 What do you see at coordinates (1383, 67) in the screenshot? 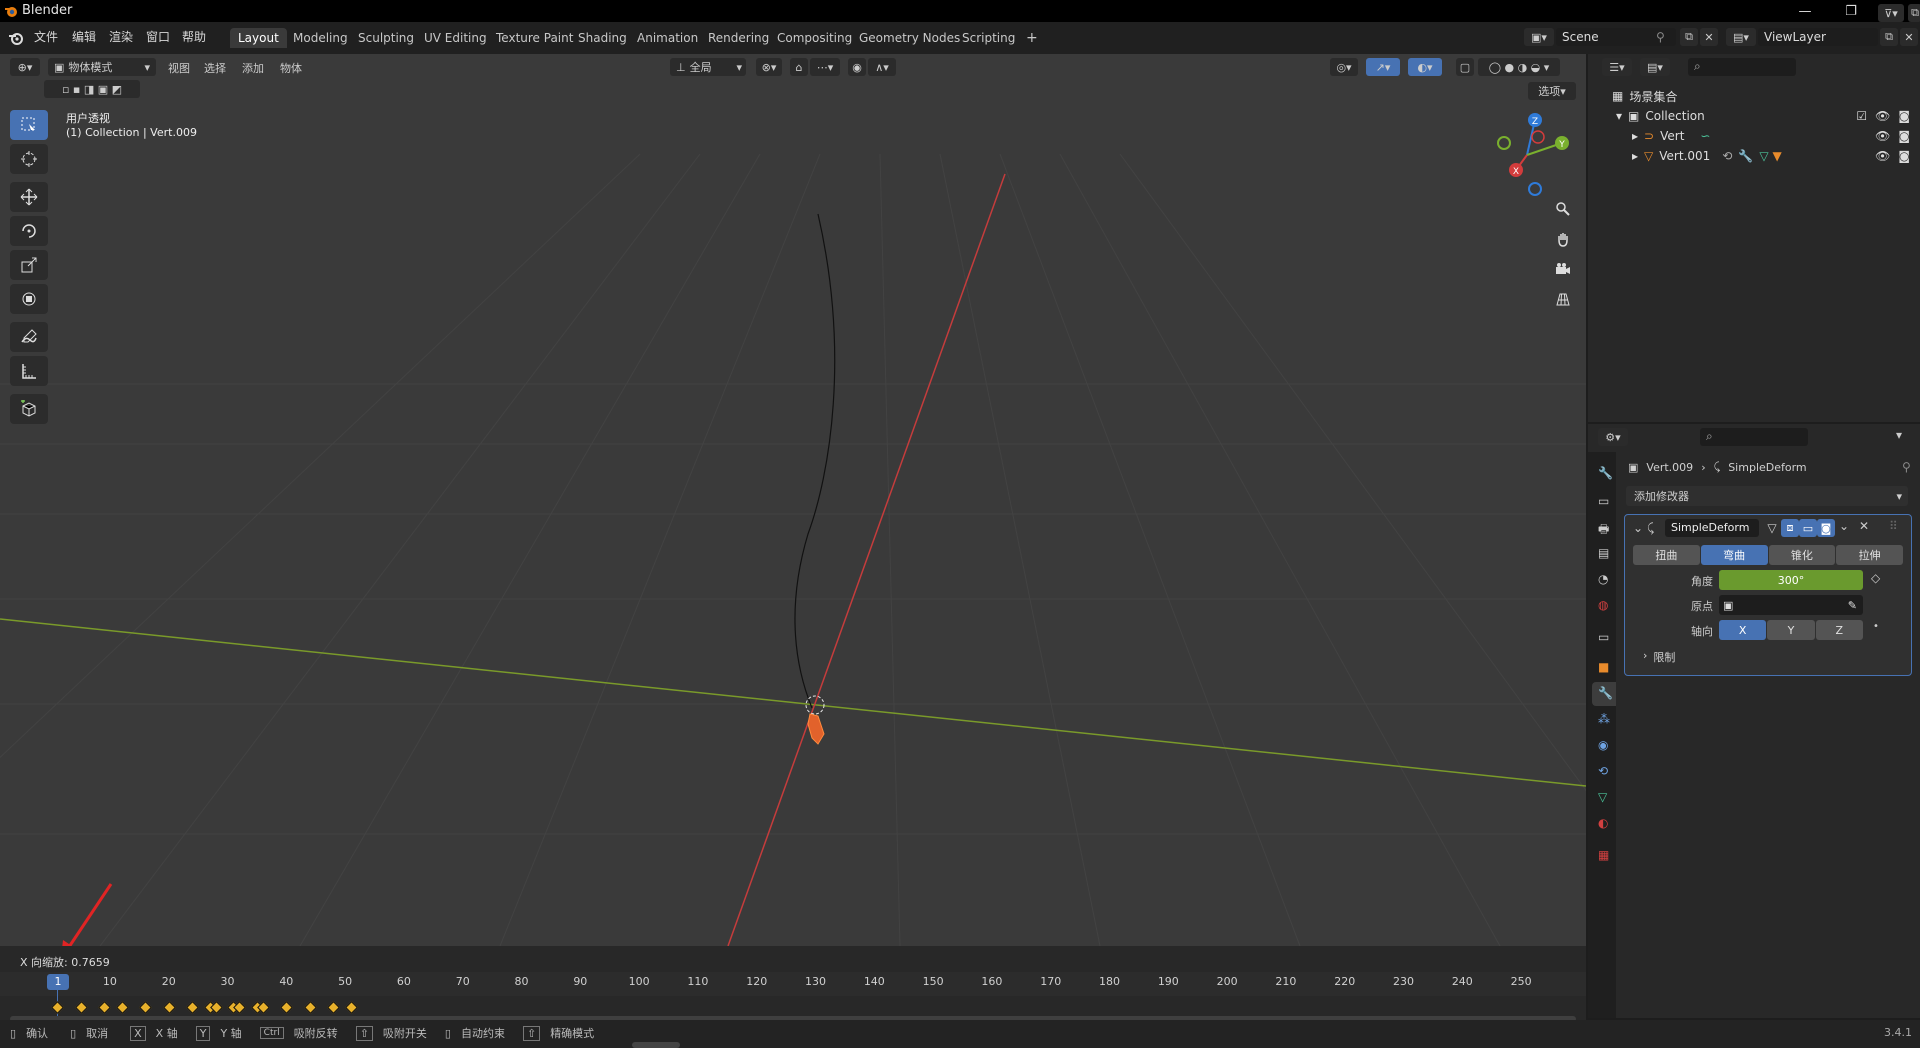
I see `gizmo-toggle-icon: ↗▾` at bounding box center [1383, 67].